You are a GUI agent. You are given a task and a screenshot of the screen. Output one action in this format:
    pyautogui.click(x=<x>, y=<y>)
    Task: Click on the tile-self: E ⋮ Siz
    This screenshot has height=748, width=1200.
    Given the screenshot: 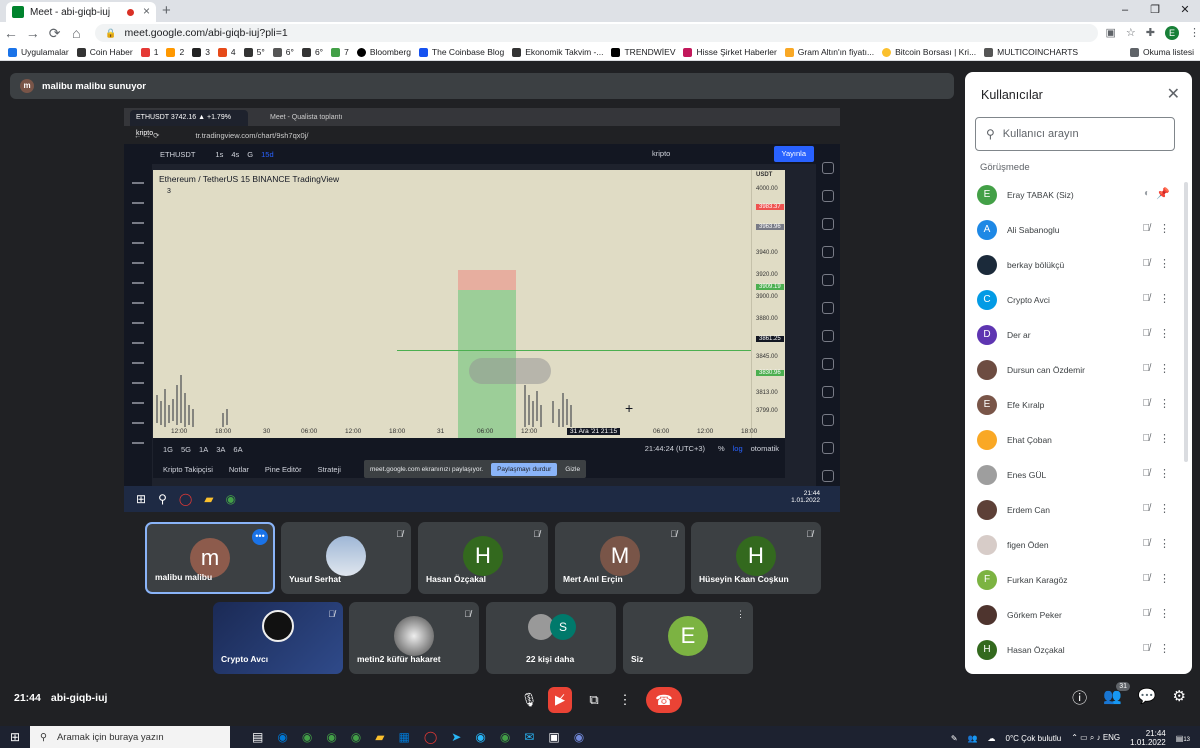 What is the action you would take?
    pyautogui.click(x=688, y=638)
    